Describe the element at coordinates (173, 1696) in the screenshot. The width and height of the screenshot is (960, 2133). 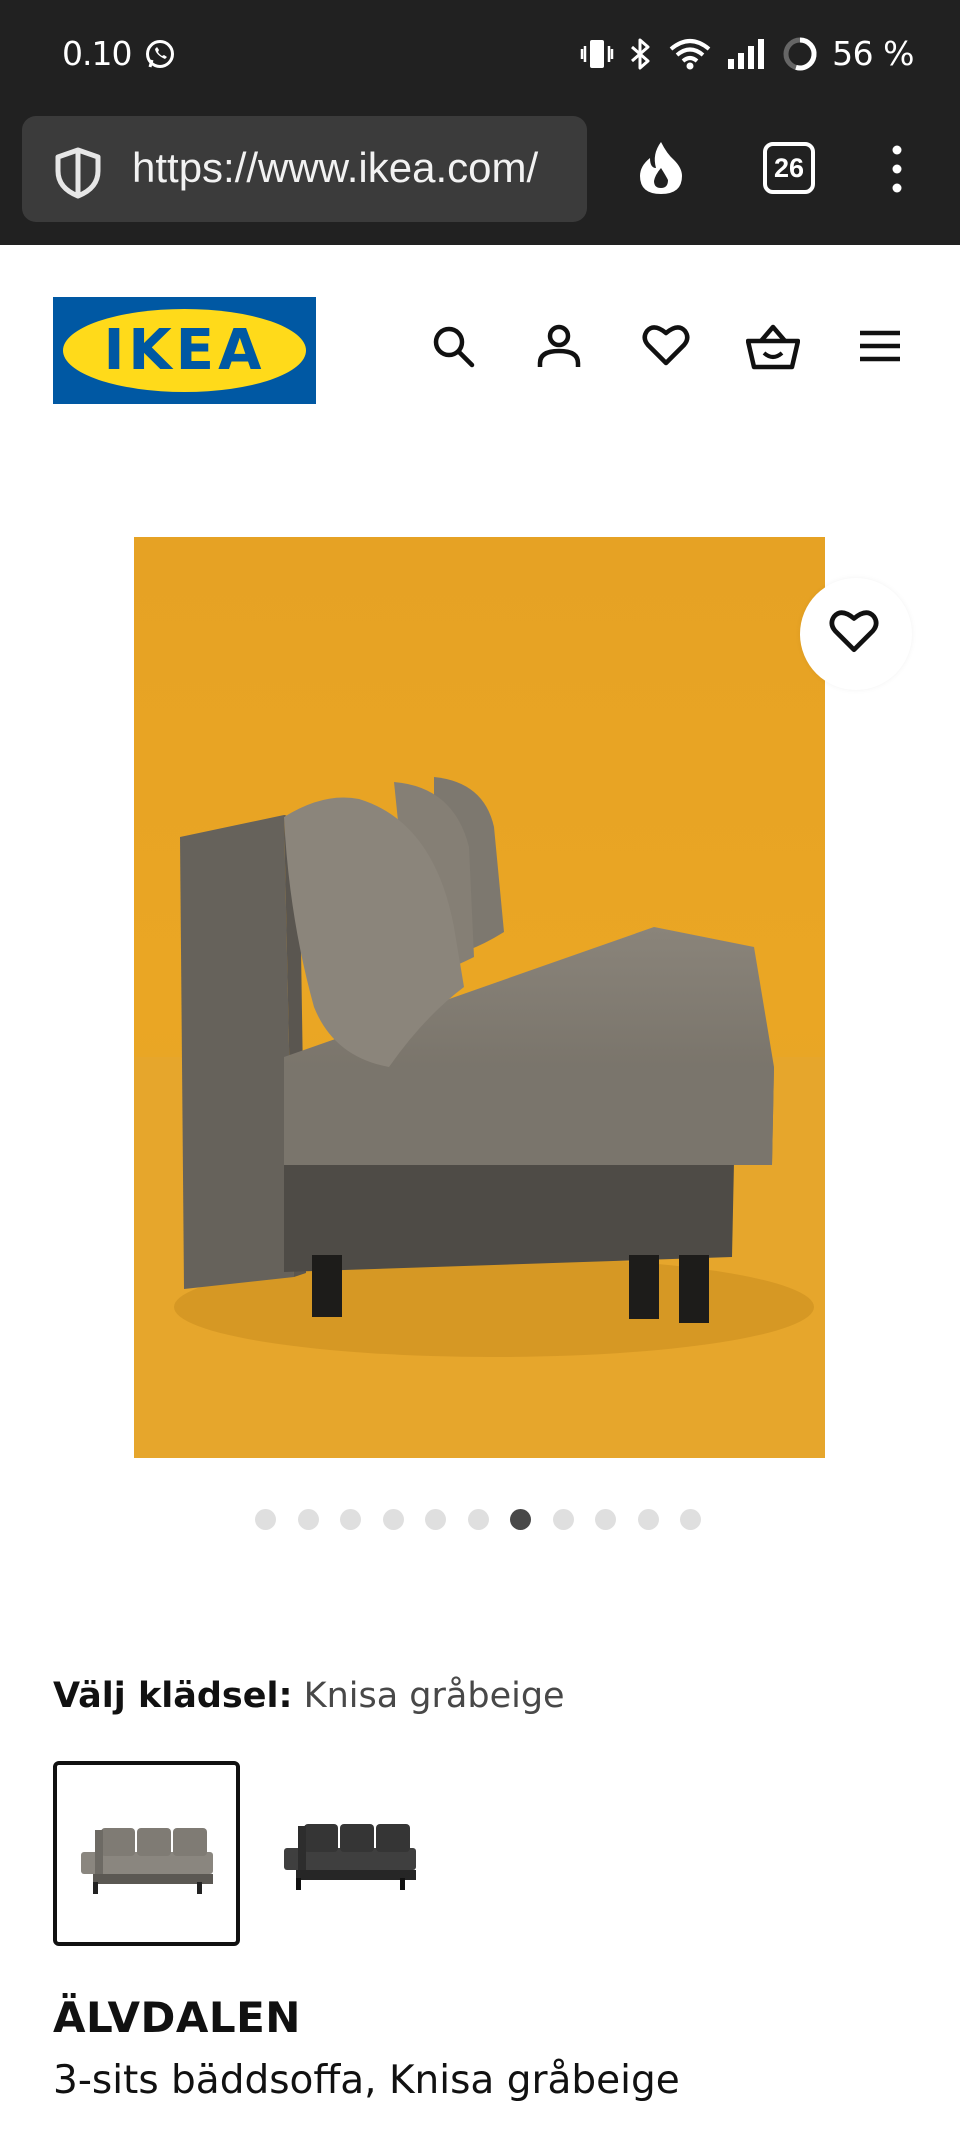
I see `upholstery-label: Välj klädsel:` at that location.